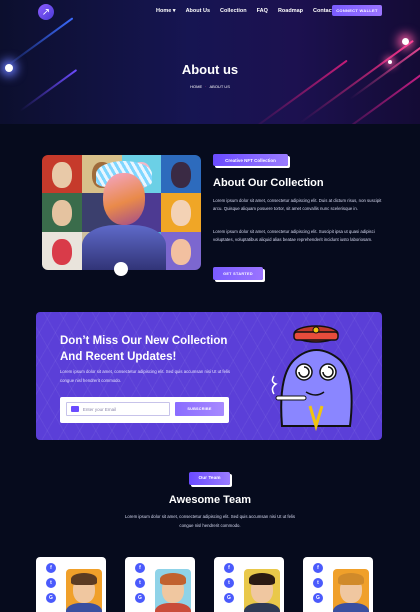 The image size is (420, 612). What do you see at coordinates (233, 11) in the screenshot?
I see `nav-item-collection: Collection` at bounding box center [233, 11].